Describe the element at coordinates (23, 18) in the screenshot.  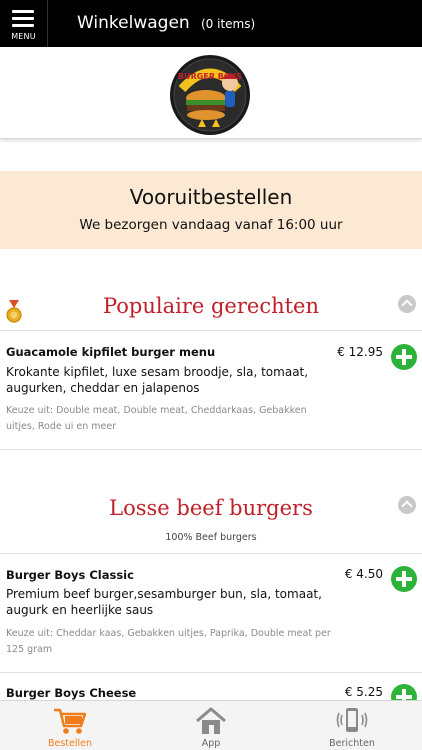
I see `hamburger-icon` at that location.